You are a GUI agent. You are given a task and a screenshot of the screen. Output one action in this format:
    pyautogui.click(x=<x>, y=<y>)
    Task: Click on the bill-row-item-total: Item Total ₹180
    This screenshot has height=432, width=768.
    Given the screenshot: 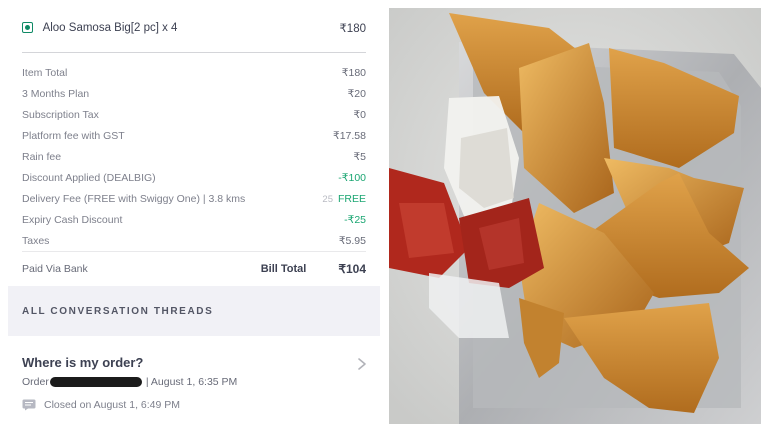 What is the action you would take?
    pyautogui.click(x=194, y=72)
    